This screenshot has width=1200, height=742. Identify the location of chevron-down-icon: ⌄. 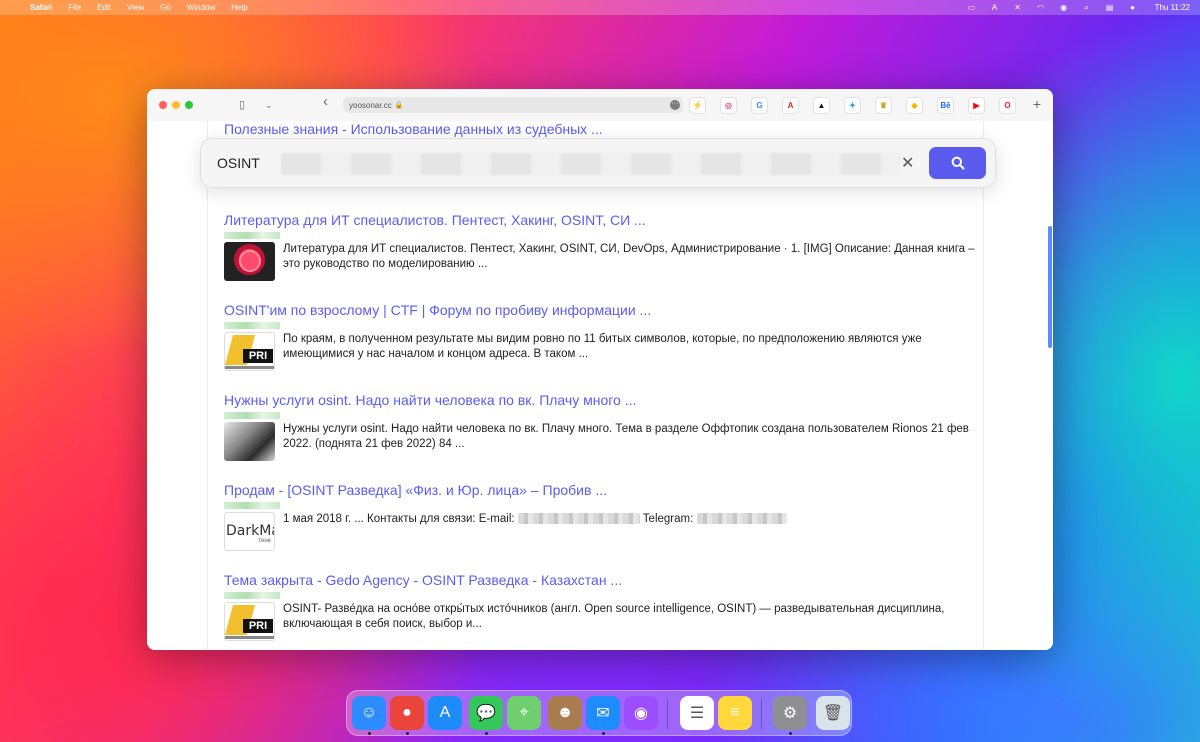
(269, 105).